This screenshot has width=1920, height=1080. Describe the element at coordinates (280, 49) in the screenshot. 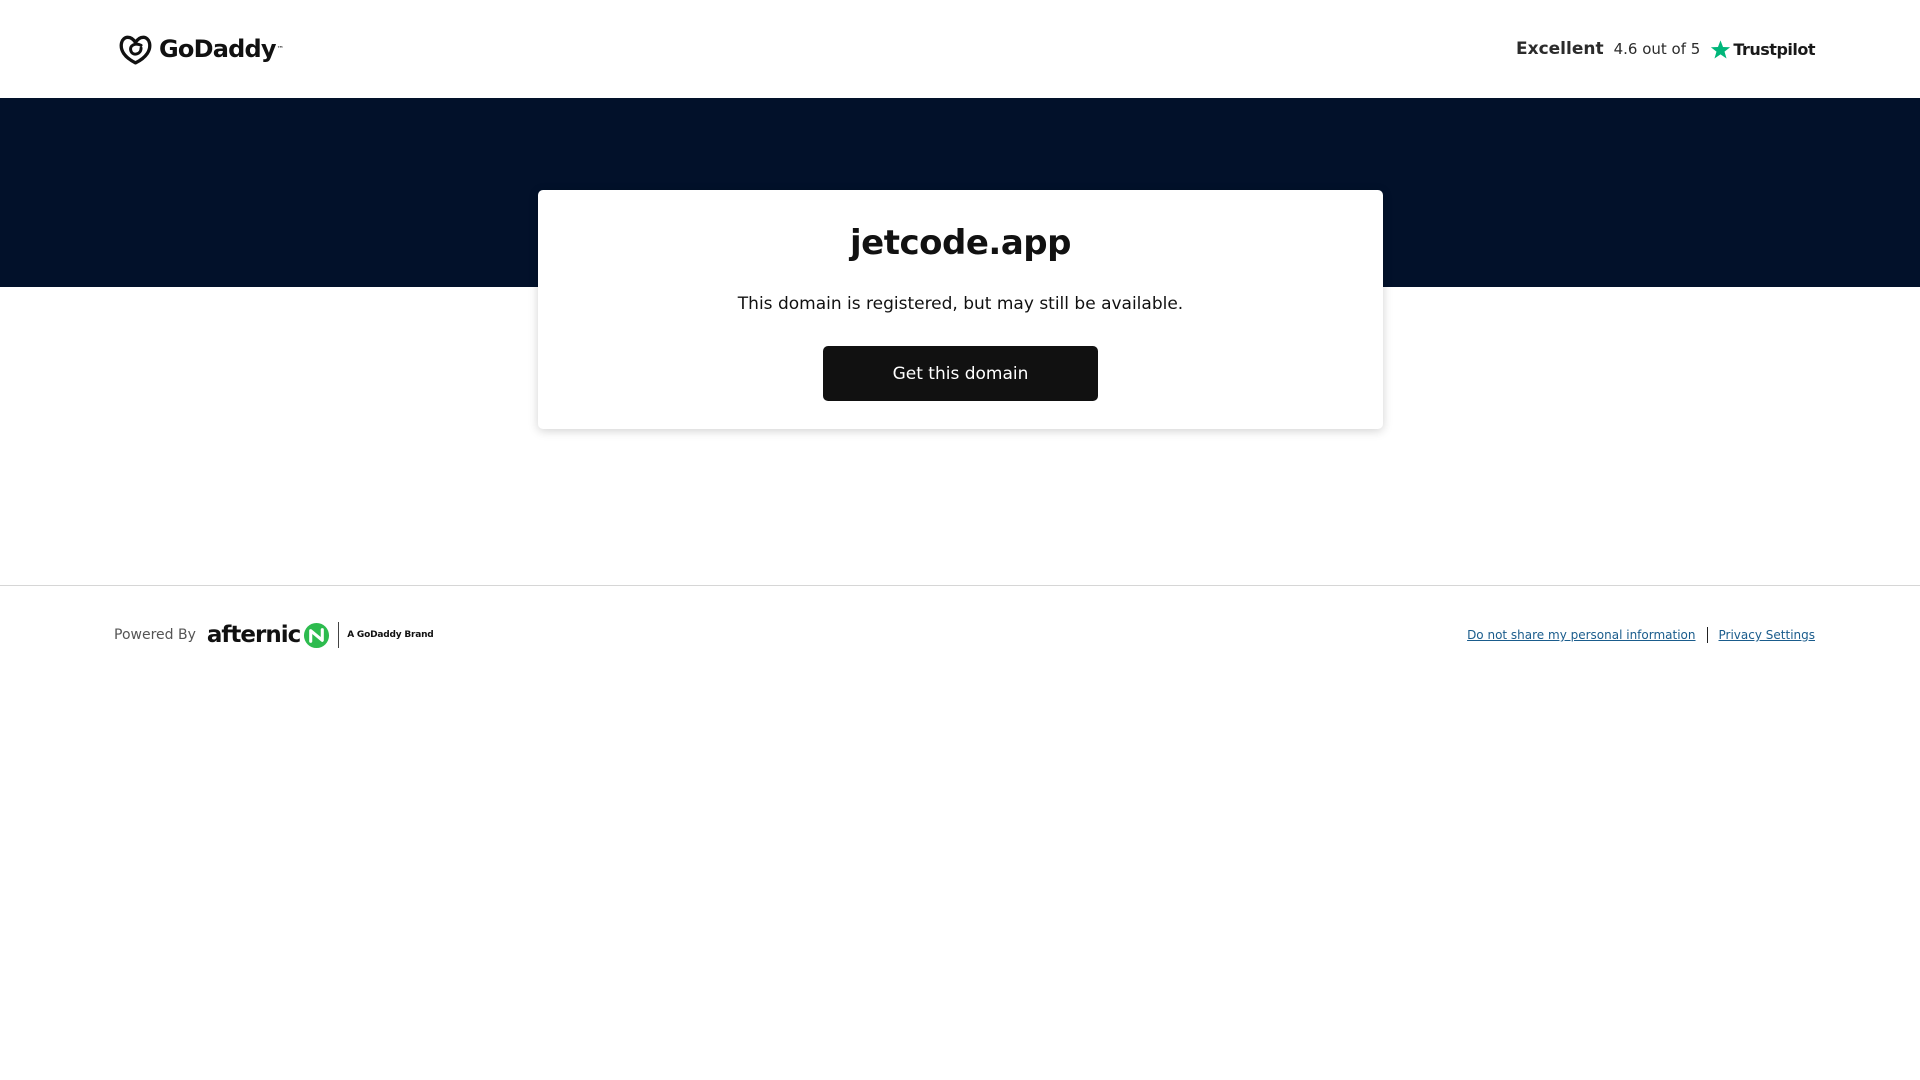

I see `trademark-icon: ™` at that location.